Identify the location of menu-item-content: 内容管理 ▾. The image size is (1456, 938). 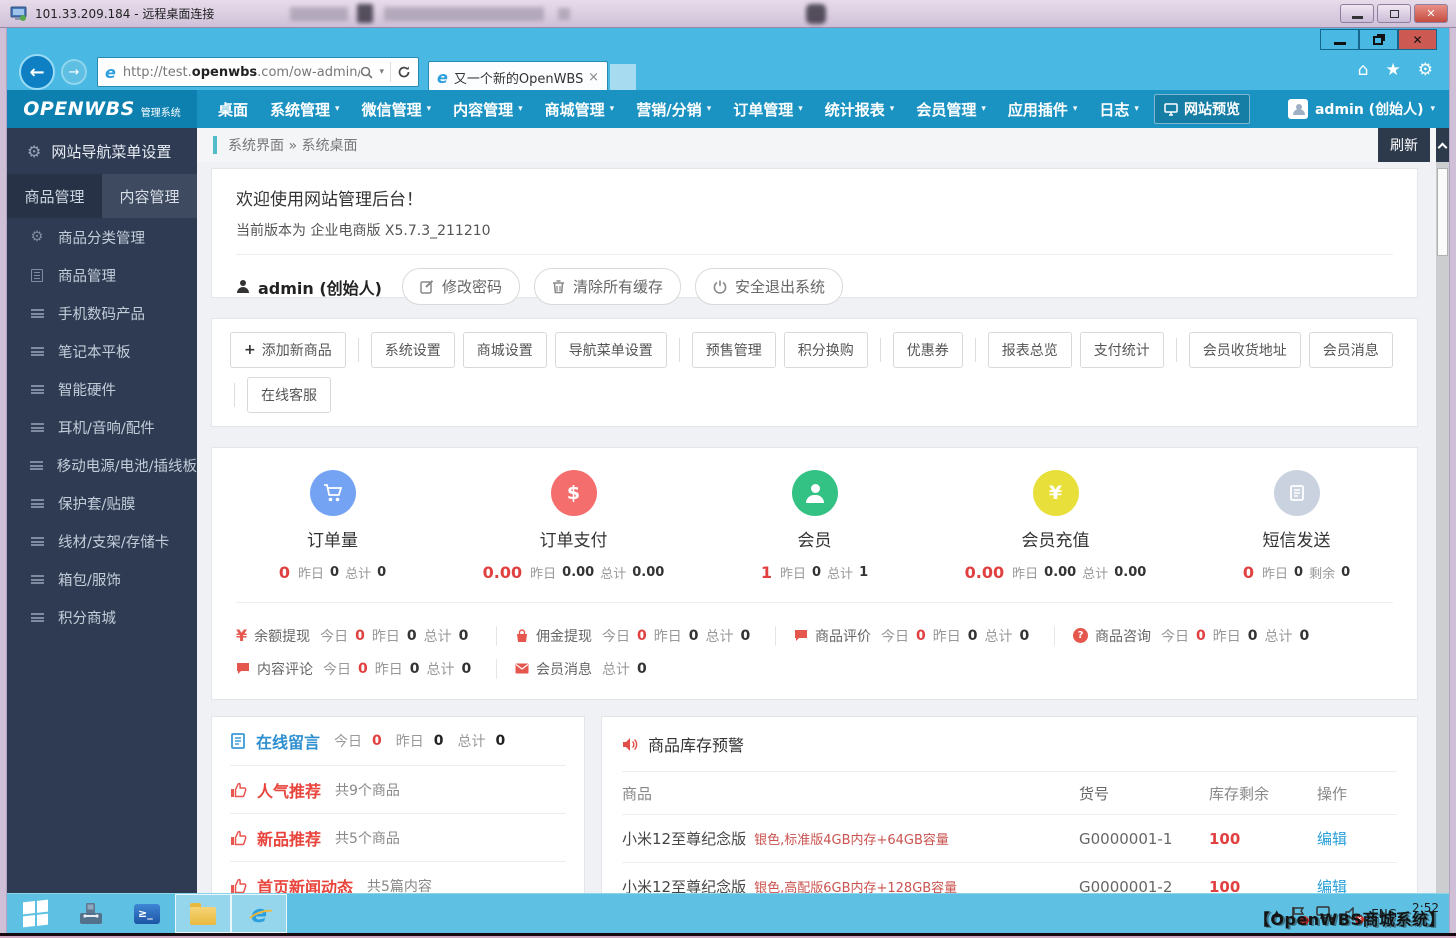
(488, 109).